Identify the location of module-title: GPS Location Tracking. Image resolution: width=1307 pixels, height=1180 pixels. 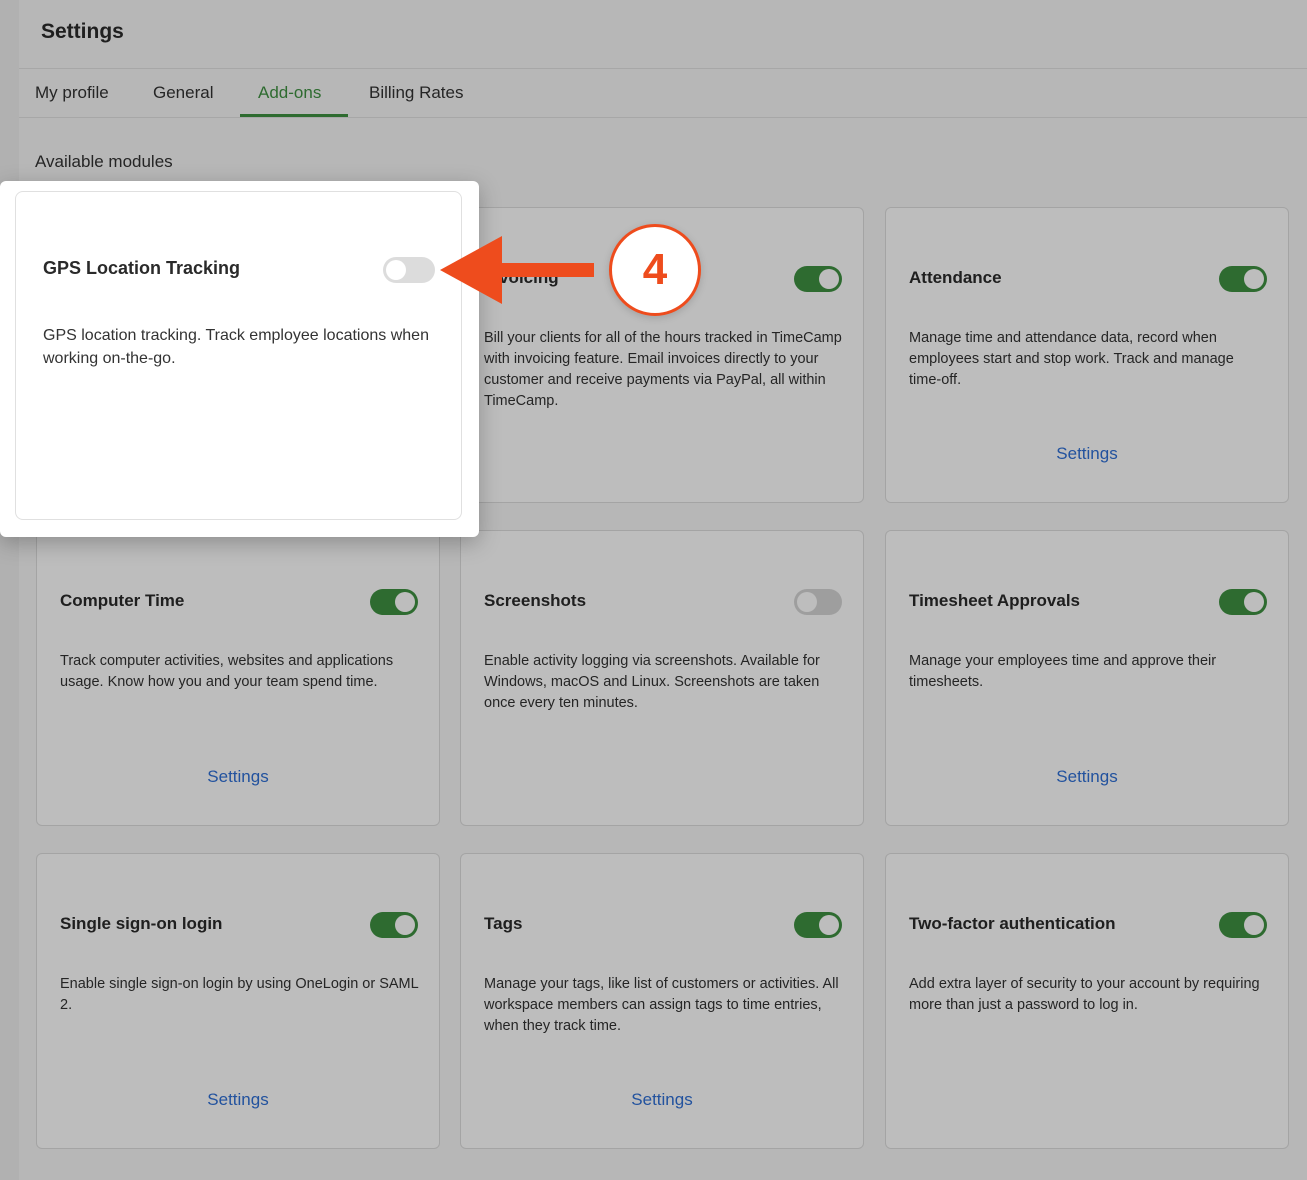
(142, 268).